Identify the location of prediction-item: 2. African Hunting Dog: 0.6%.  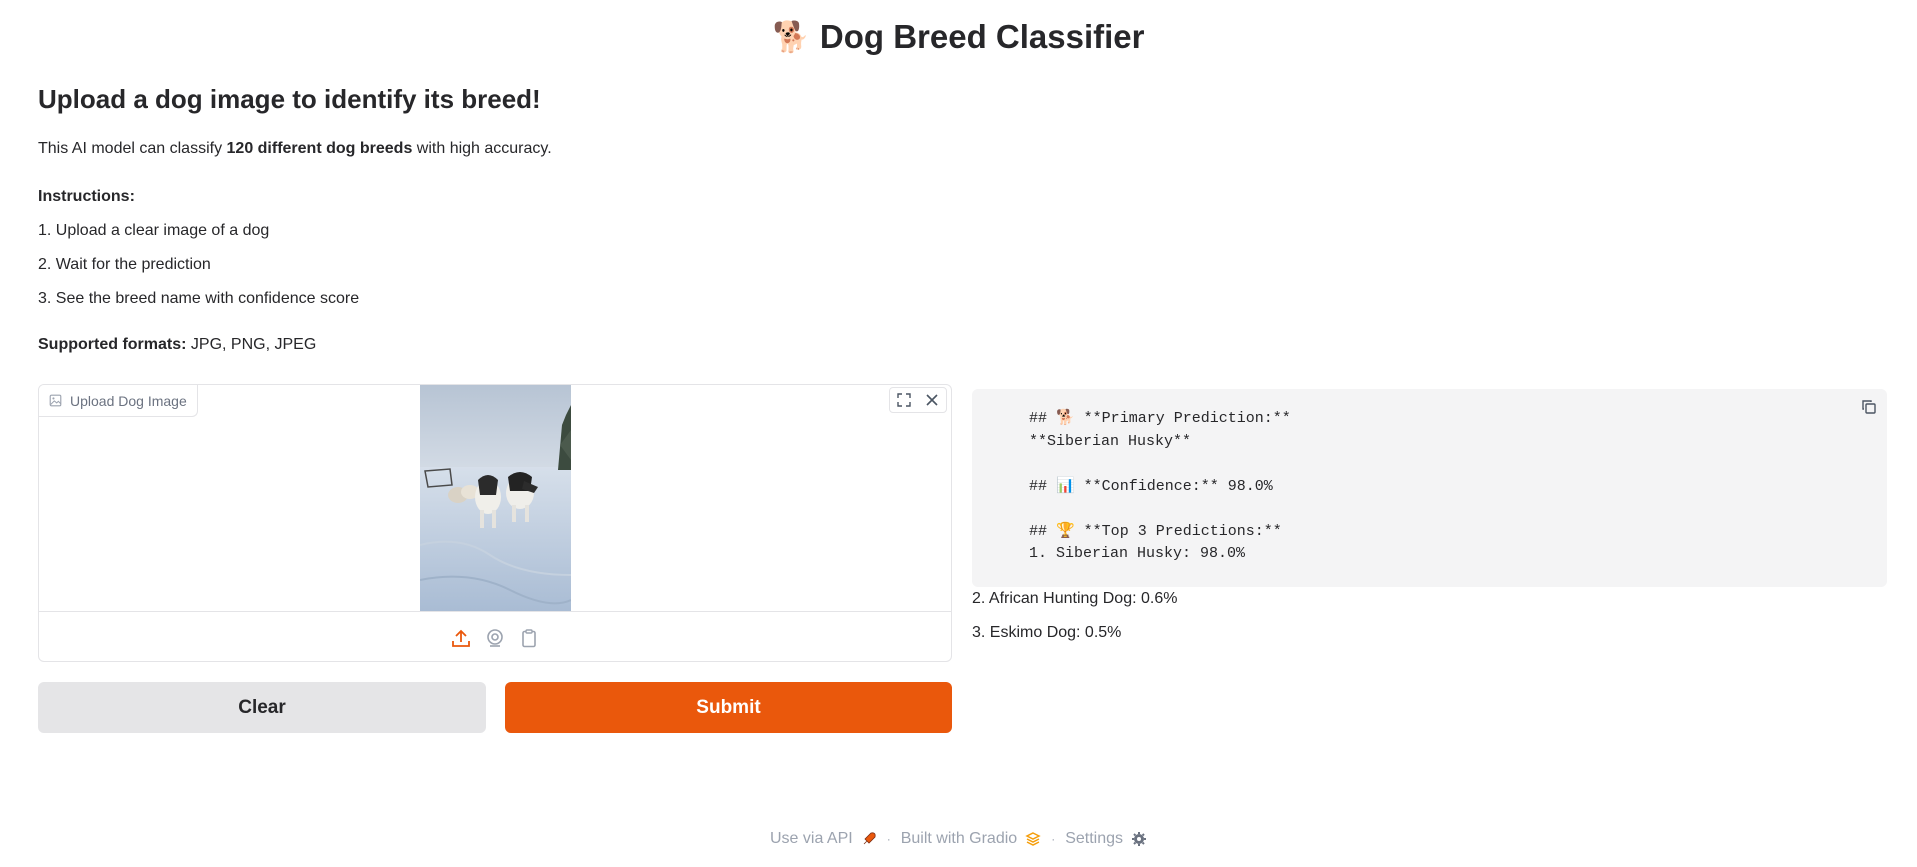
(1075, 598).